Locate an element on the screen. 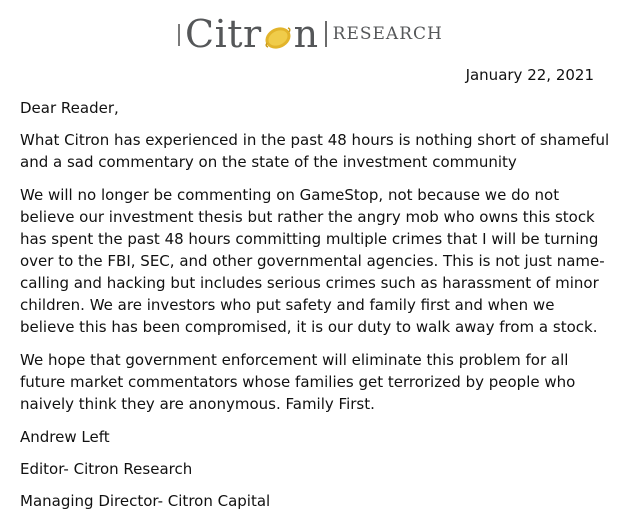  logo-brand-suffix: n is located at coordinates (306, 34).